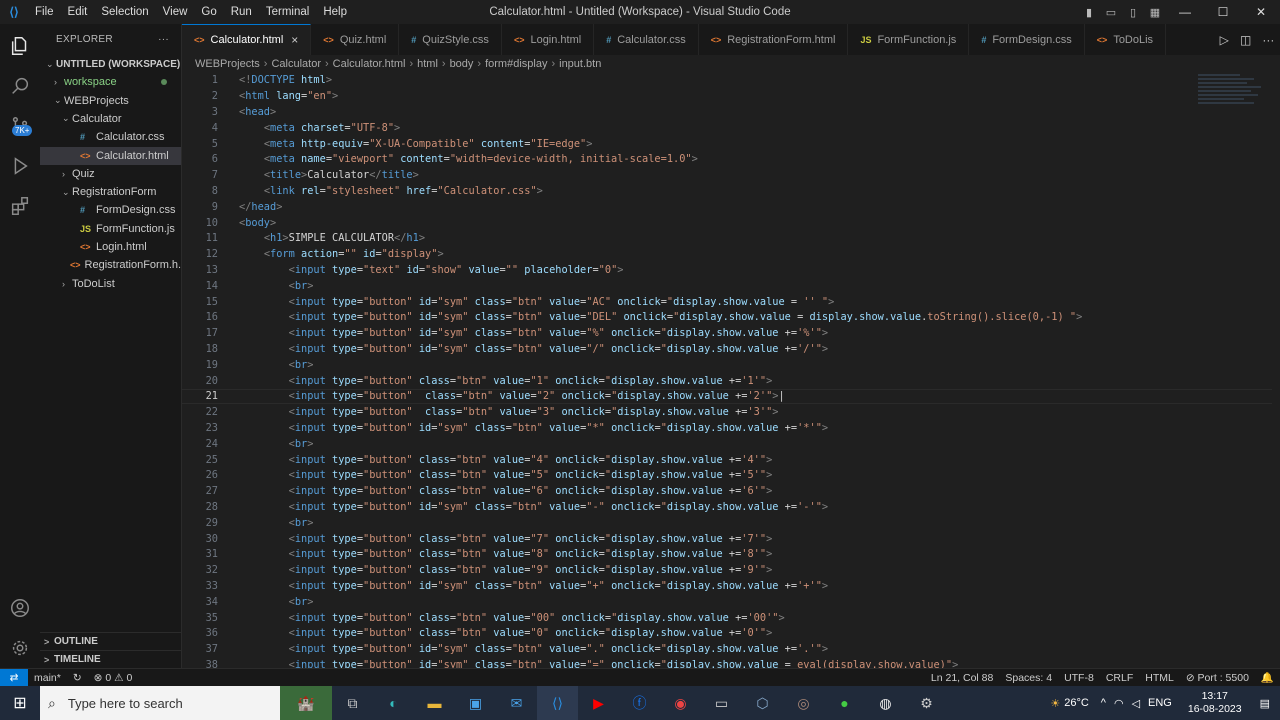 Image resolution: width=1280 pixels, height=720 pixels. Describe the element at coordinates (727, 128) in the screenshot. I see `code-line: 4 <meta charset="UTF-8">` at that location.